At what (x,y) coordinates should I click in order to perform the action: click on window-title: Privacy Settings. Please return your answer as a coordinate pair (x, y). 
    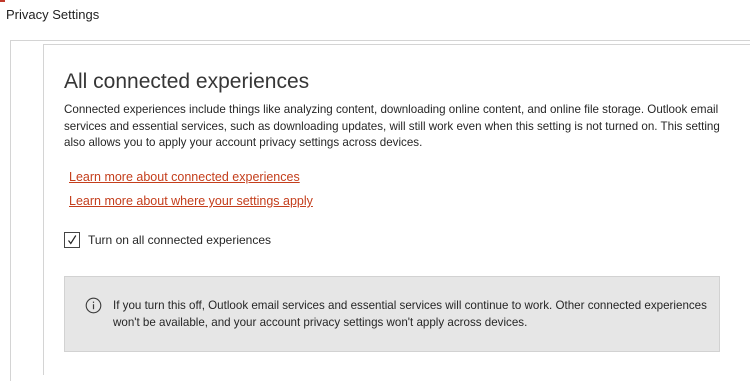
    Looking at the image, I should click on (53, 14).